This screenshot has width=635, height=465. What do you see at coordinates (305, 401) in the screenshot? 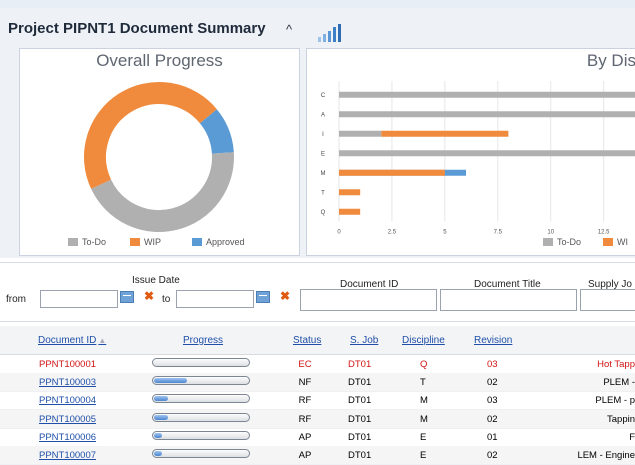
I see `status-cell: RF` at bounding box center [305, 401].